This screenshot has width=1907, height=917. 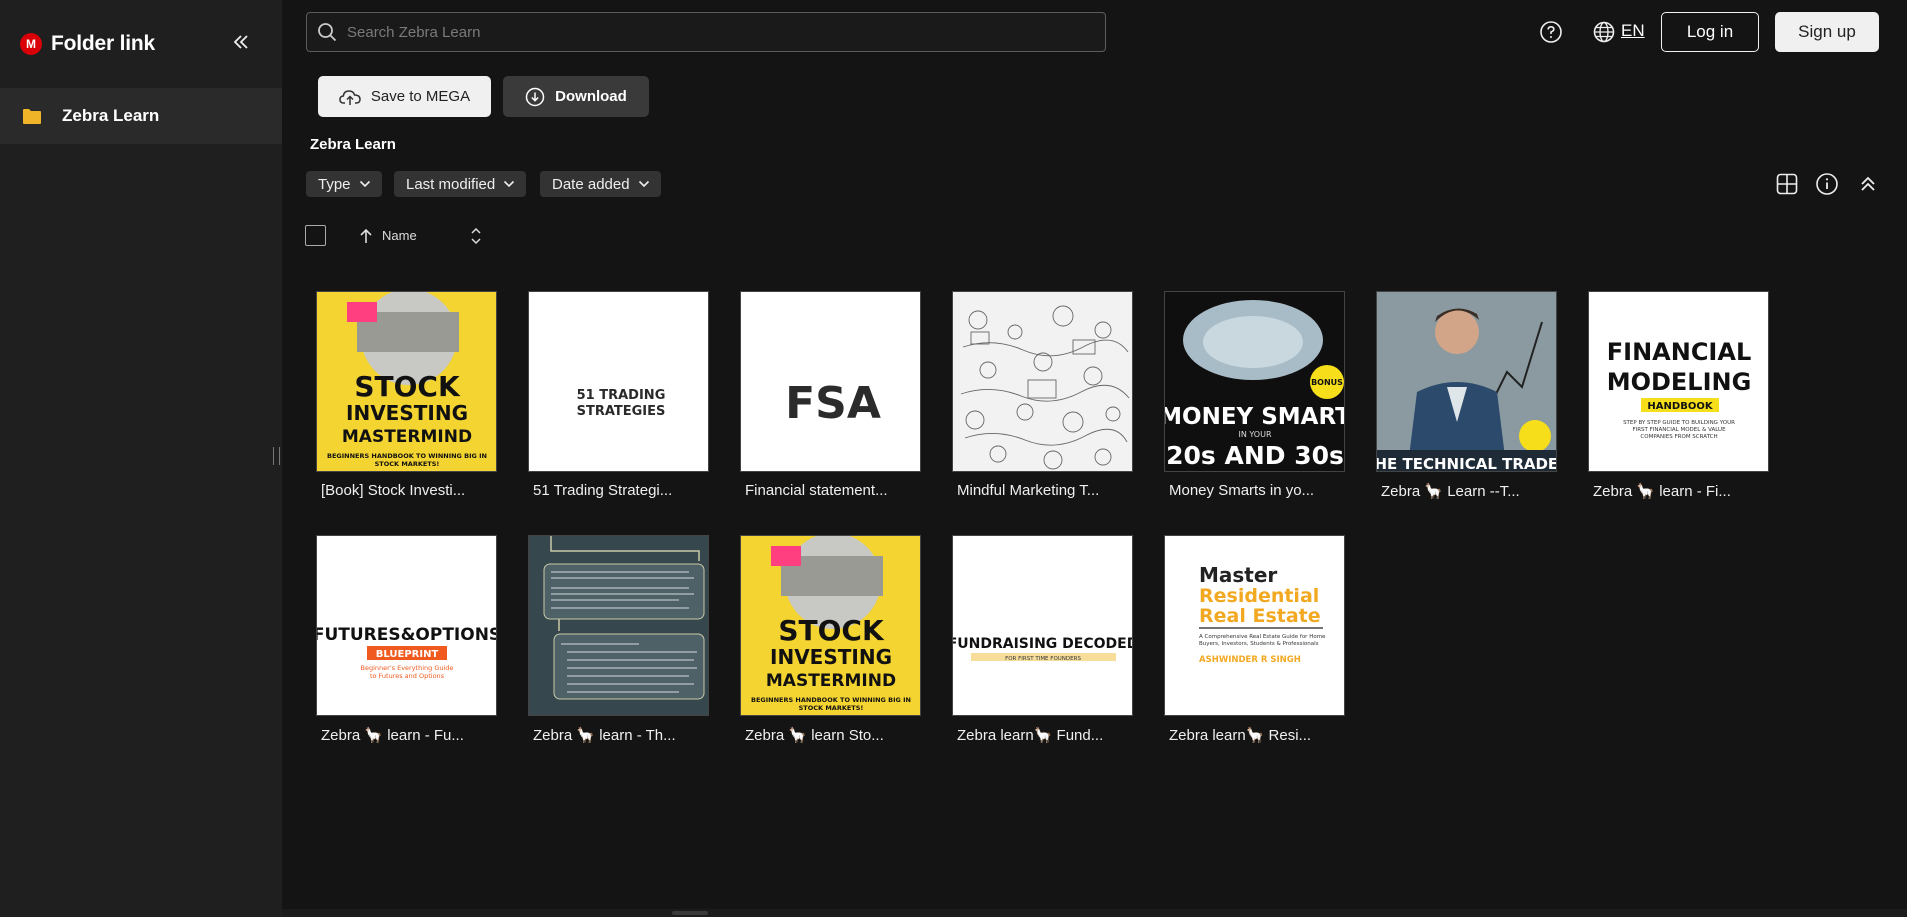 What do you see at coordinates (1254, 434) in the screenshot?
I see `cover-title-line2: IN YOUR` at bounding box center [1254, 434].